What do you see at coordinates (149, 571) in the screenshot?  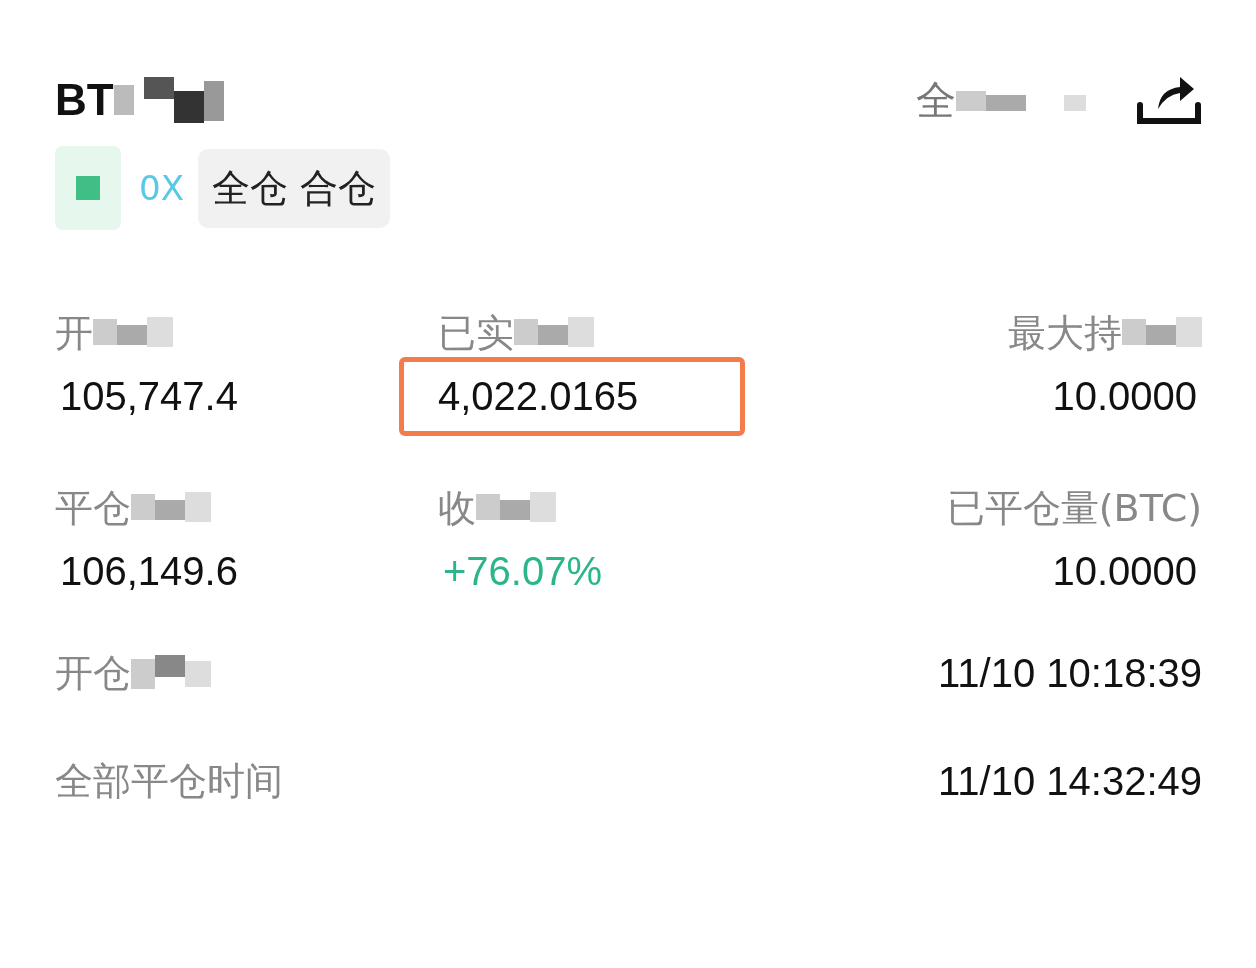 I see `stat-value: 106,149.6` at bounding box center [149, 571].